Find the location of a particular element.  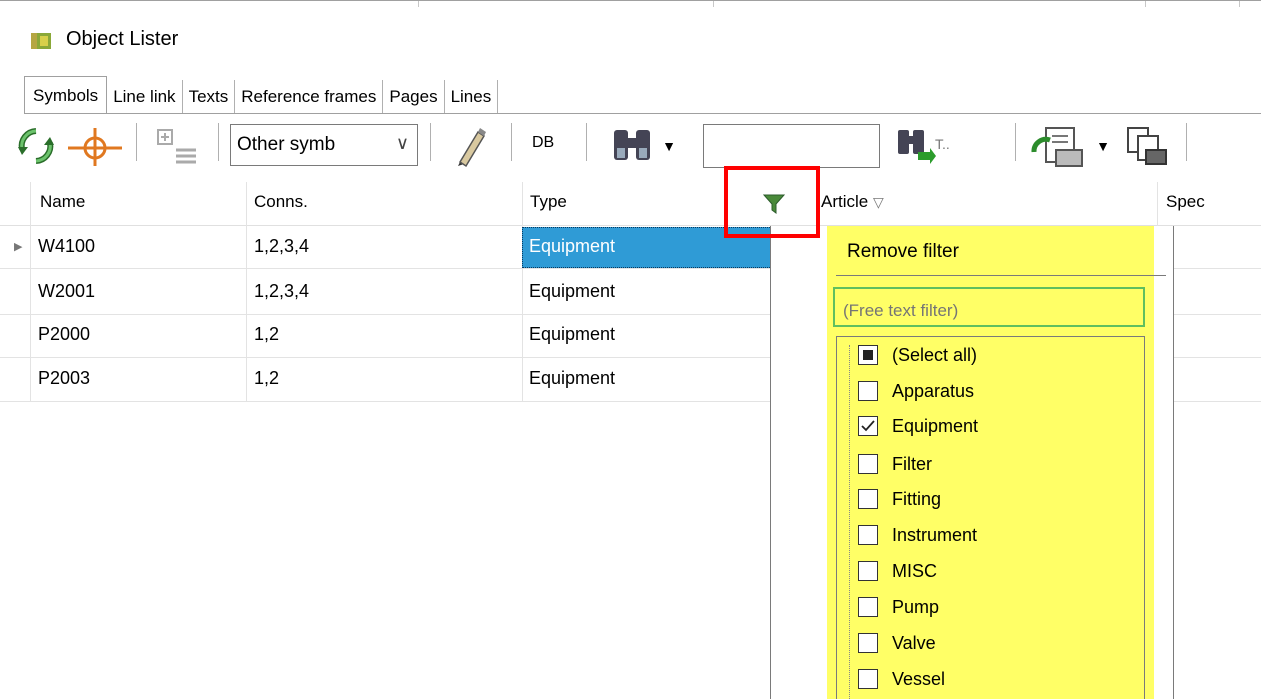

cell-name: P2000 is located at coordinates (64, 334).